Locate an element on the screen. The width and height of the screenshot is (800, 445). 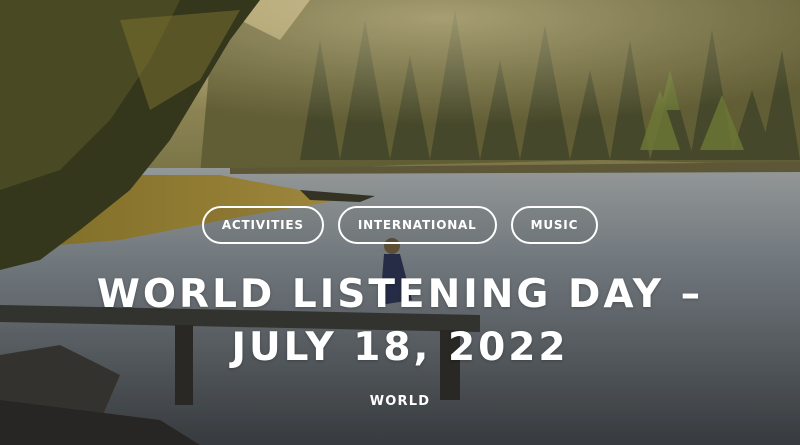
tag-international: INTERNATIONAL is located at coordinates (417, 225).